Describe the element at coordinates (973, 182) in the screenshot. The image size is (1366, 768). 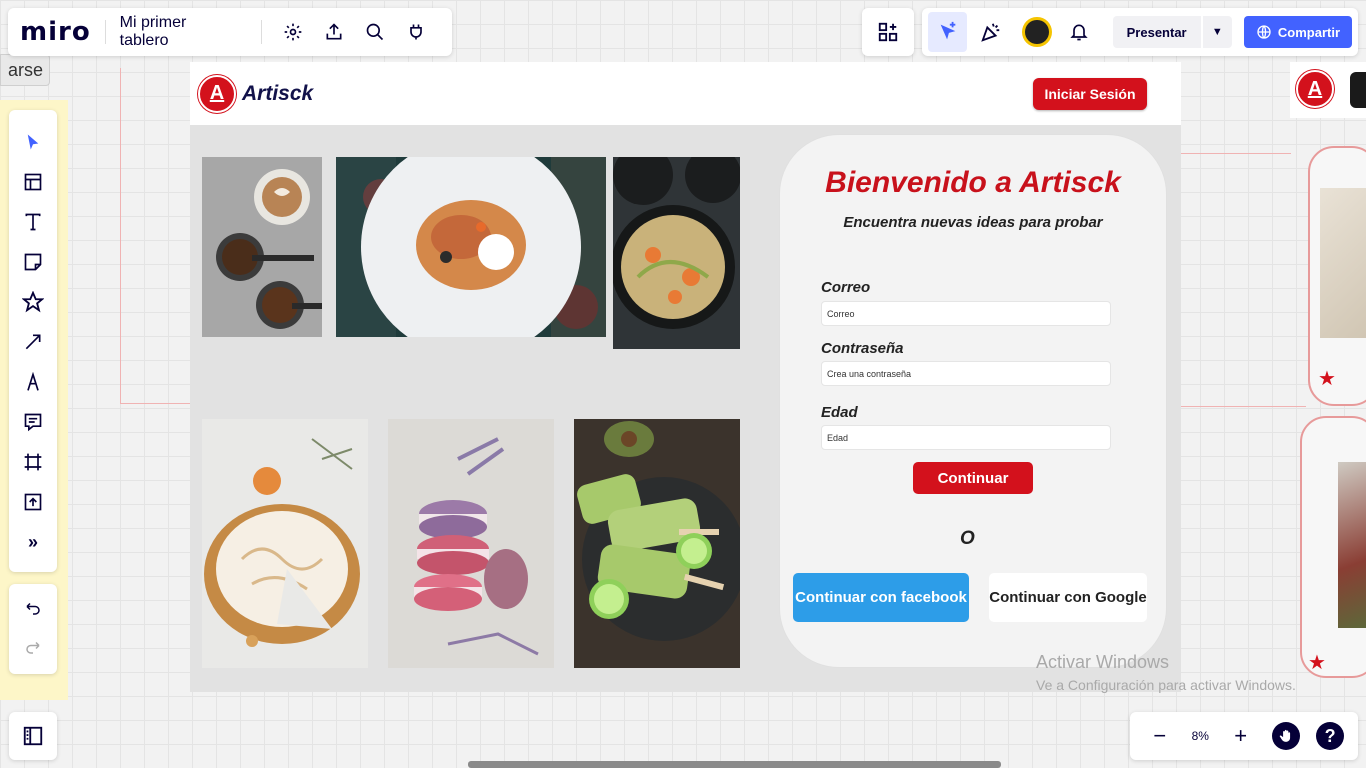
I see `welcome-title: Bienvenido a Artisck` at that location.